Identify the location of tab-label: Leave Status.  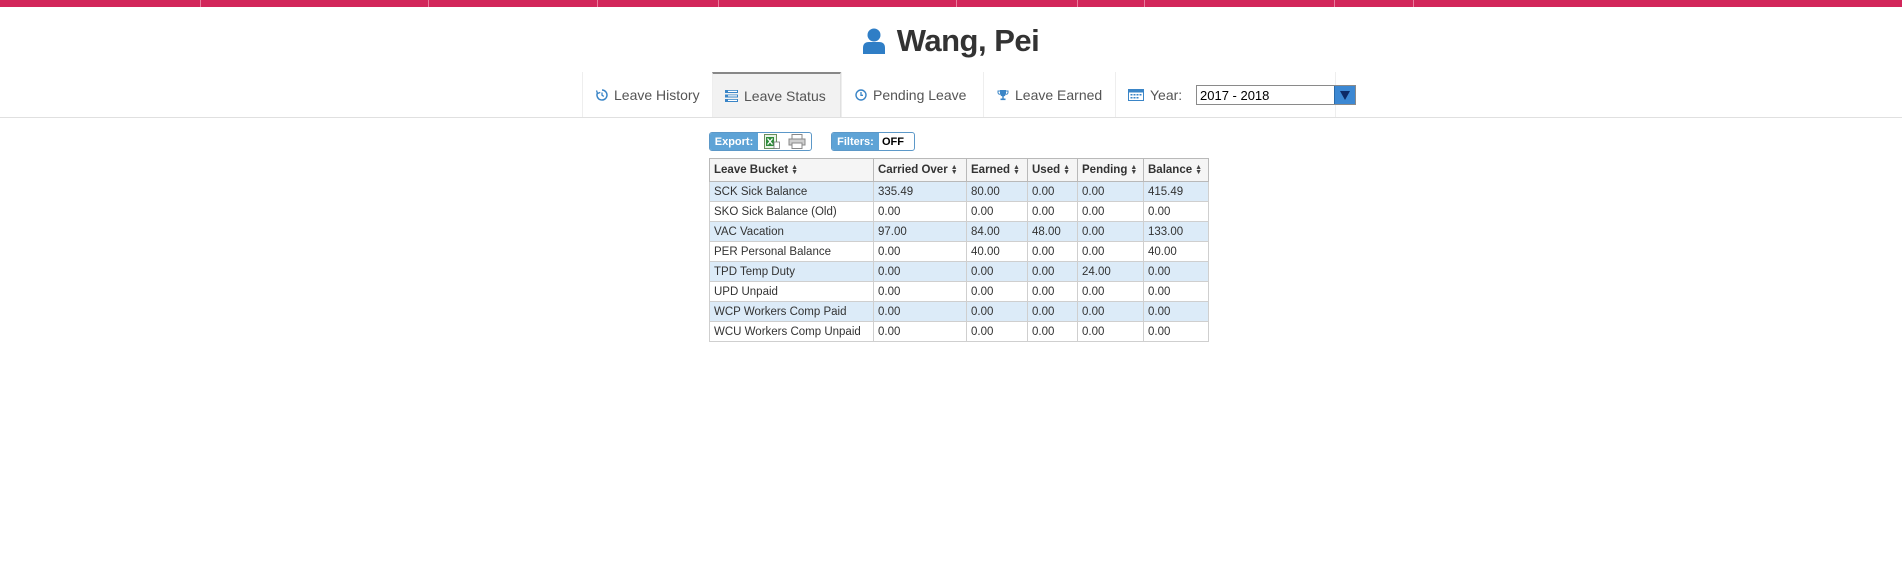
(785, 95).